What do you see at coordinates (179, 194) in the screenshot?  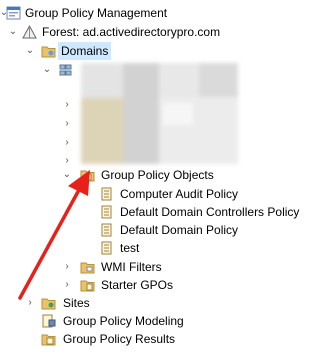 I see `tree-label: Computer Audit Policy` at bounding box center [179, 194].